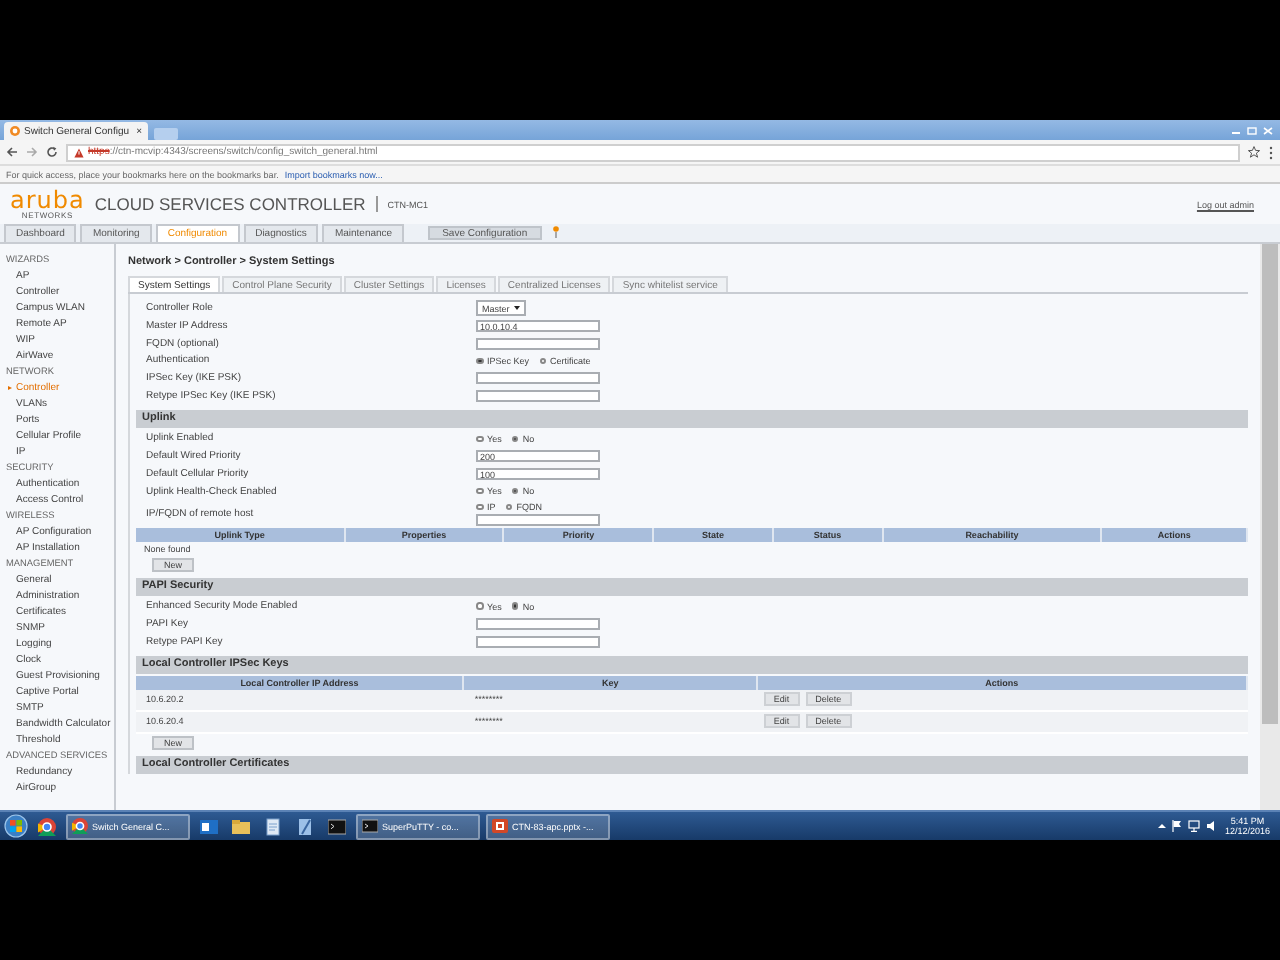  Describe the element at coordinates (32, 152) in the screenshot. I see `forward-arrow-icon` at that location.